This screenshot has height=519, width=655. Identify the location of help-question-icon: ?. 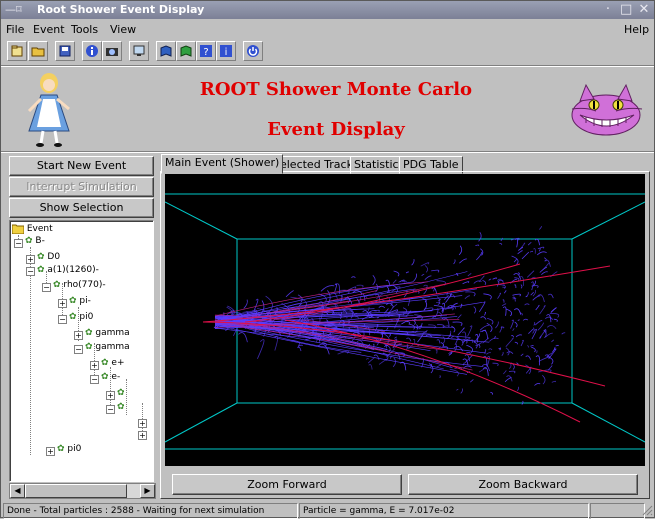
(206, 51).